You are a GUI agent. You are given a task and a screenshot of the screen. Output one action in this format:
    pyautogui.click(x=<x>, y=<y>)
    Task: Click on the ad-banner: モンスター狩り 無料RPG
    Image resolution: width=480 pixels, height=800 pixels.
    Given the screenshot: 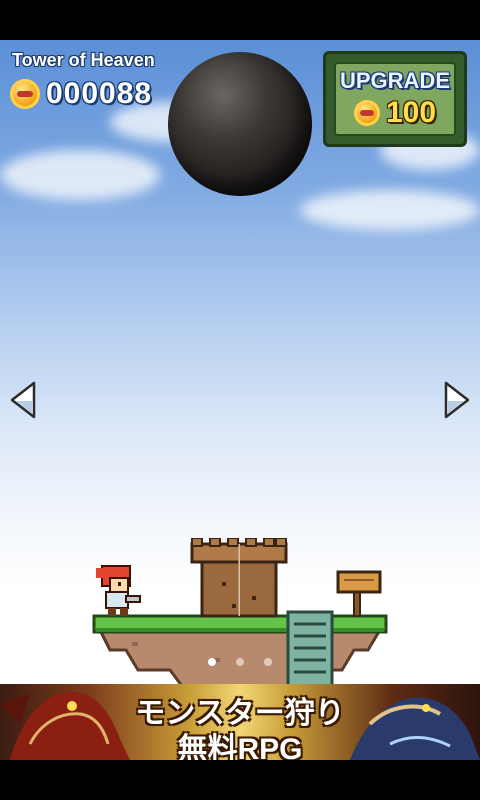 What is the action you would take?
    pyautogui.click(x=240, y=722)
    